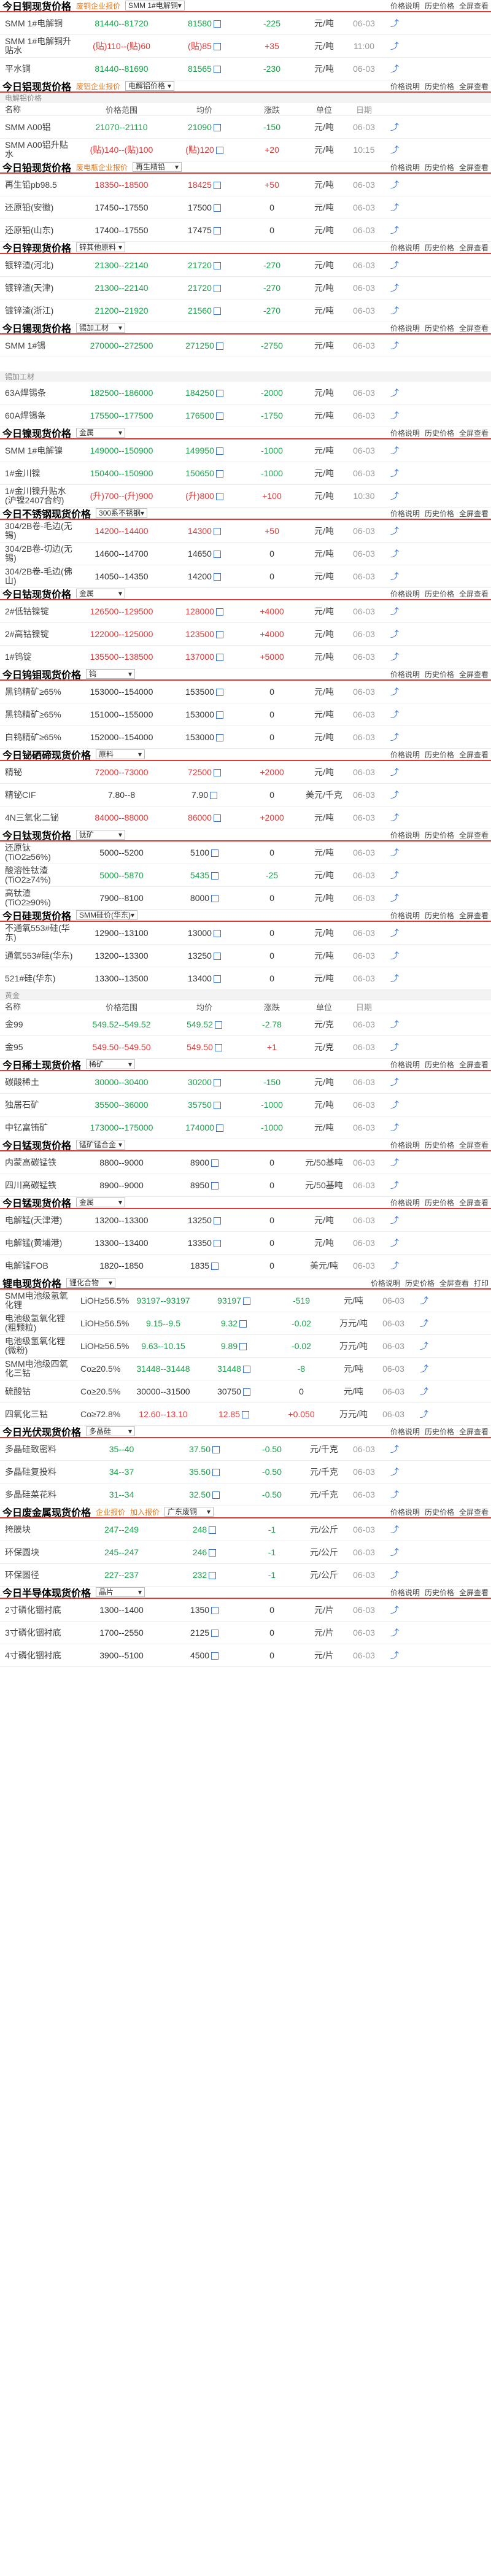 Image resolution: width=491 pixels, height=2576 pixels. I want to click on enterprise-quote-link: 废电瓶企业报价, so click(102, 167).